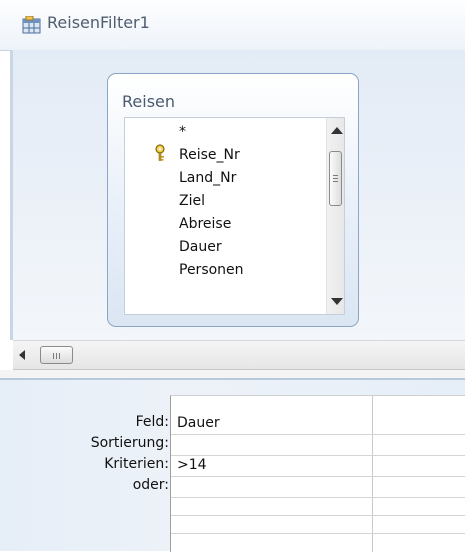 Image resolution: width=465 pixels, height=552 pixels. What do you see at coordinates (136, 464) in the screenshot?
I see `row-label-criteria: Kriterien:` at bounding box center [136, 464].